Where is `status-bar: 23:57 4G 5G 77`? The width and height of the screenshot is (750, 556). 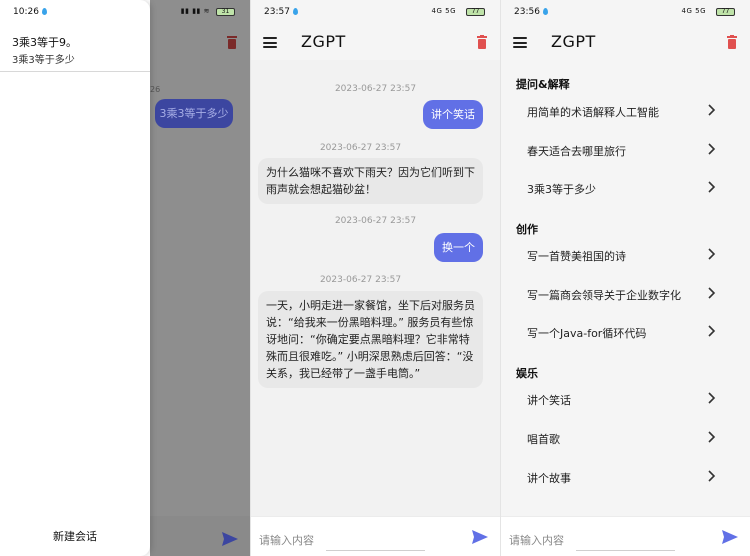
status-bar: 23:57 4G 5G 77 is located at coordinates (375, 12).